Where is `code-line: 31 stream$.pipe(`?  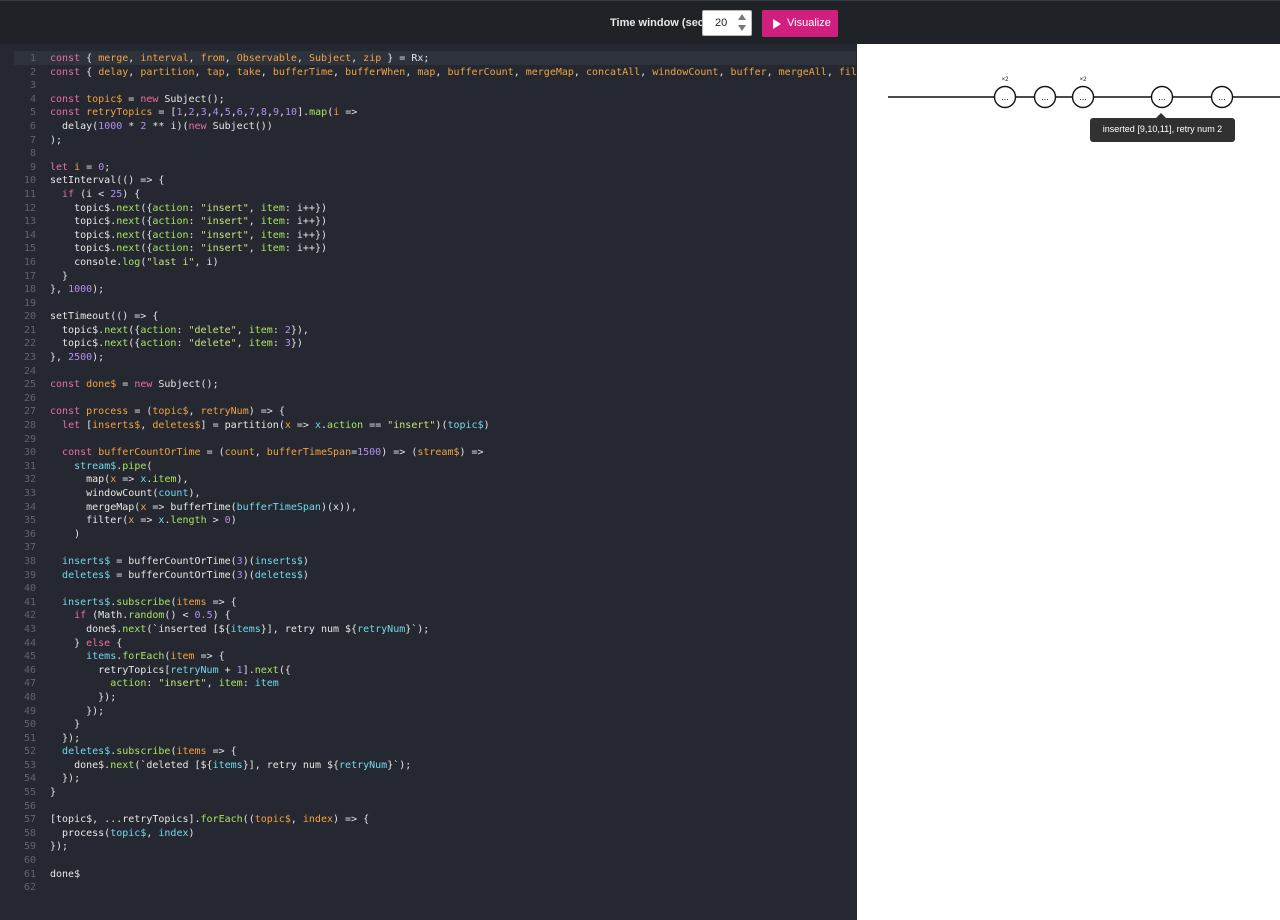 code-line: 31 stream$.pipe( is located at coordinates (428, 467).